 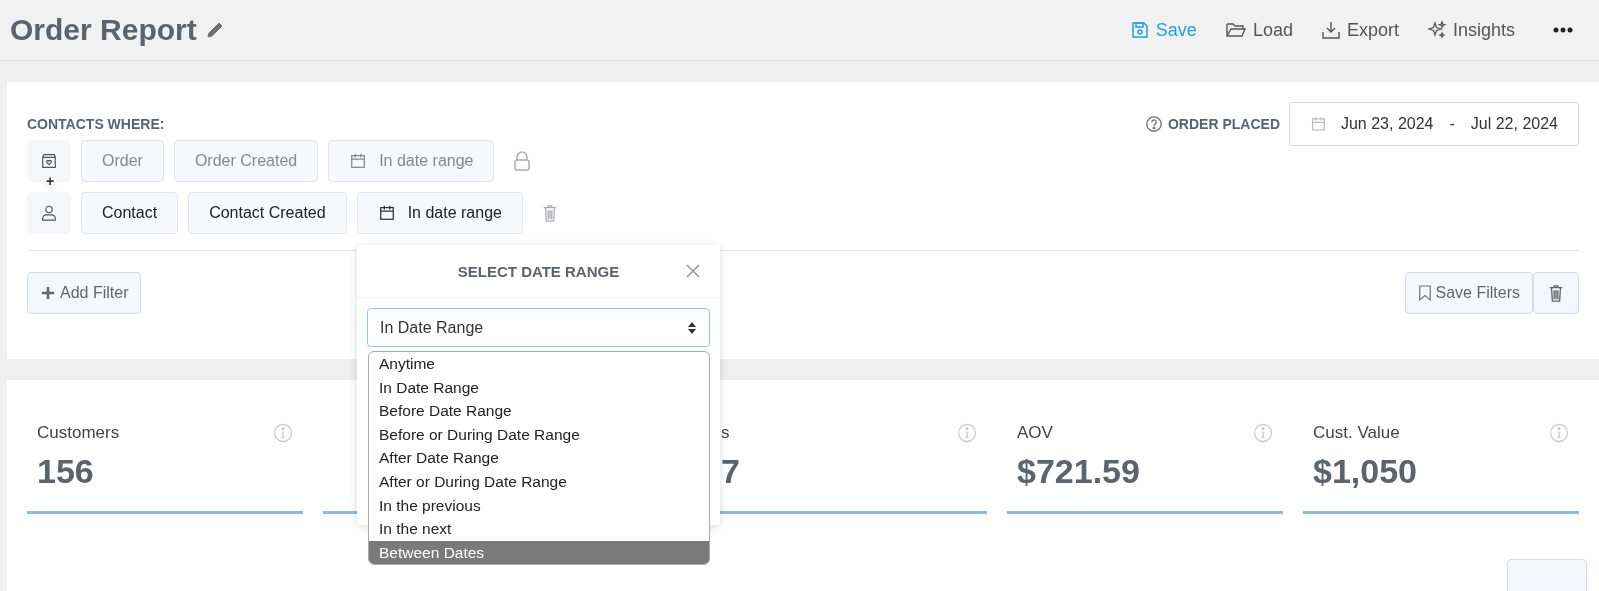 I want to click on delete-button, so click(x=1556, y=293).